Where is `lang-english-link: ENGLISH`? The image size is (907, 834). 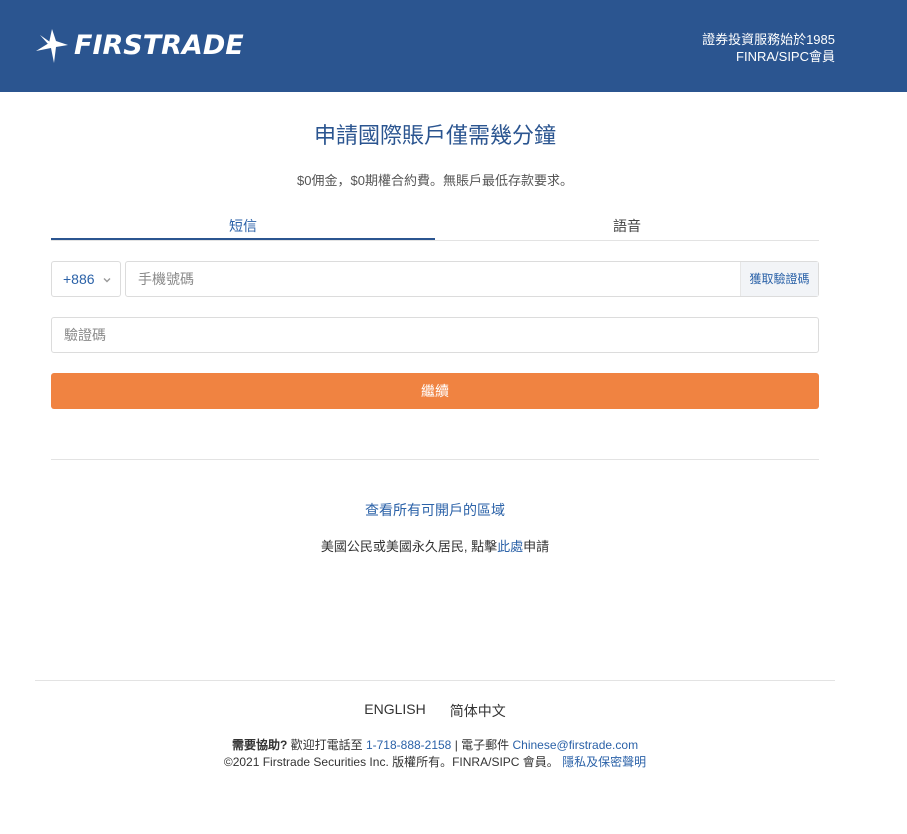 lang-english-link: ENGLISH is located at coordinates (394, 711).